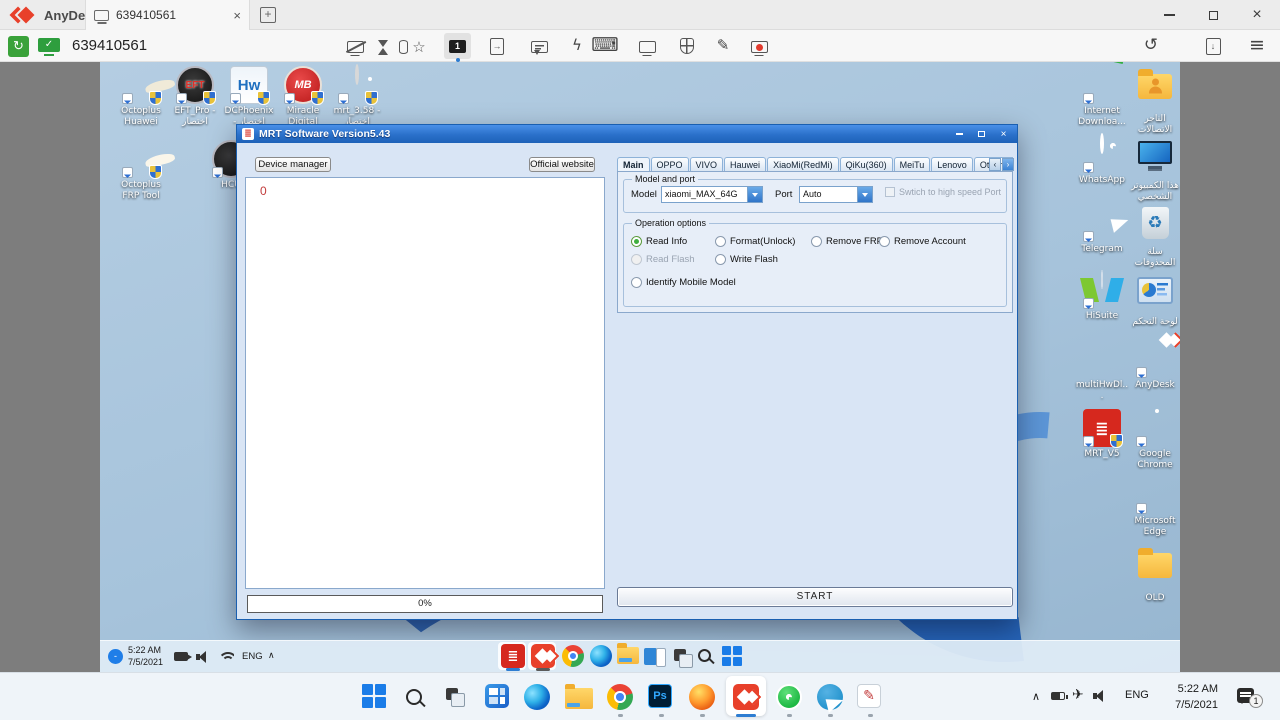 This screenshot has height=720, width=1280. Describe the element at coordinates (866, 164) in the screenshot. I see `tab-qiku: QiKu(360)` at that location.